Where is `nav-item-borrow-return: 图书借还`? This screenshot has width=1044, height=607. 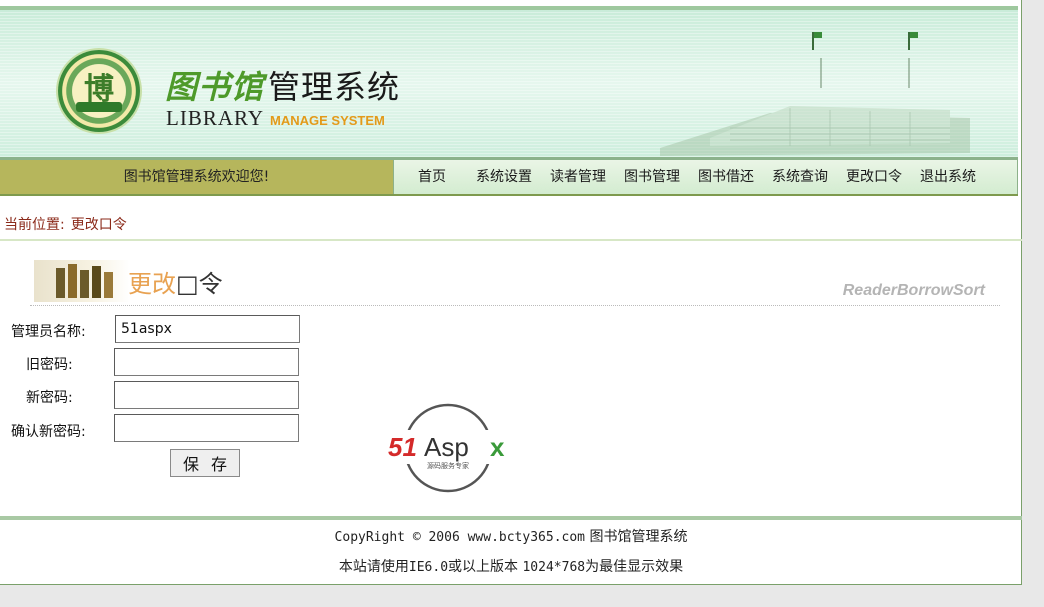
nav-item-borrow-return: 图书借还 is located at coordinates (726, 177).